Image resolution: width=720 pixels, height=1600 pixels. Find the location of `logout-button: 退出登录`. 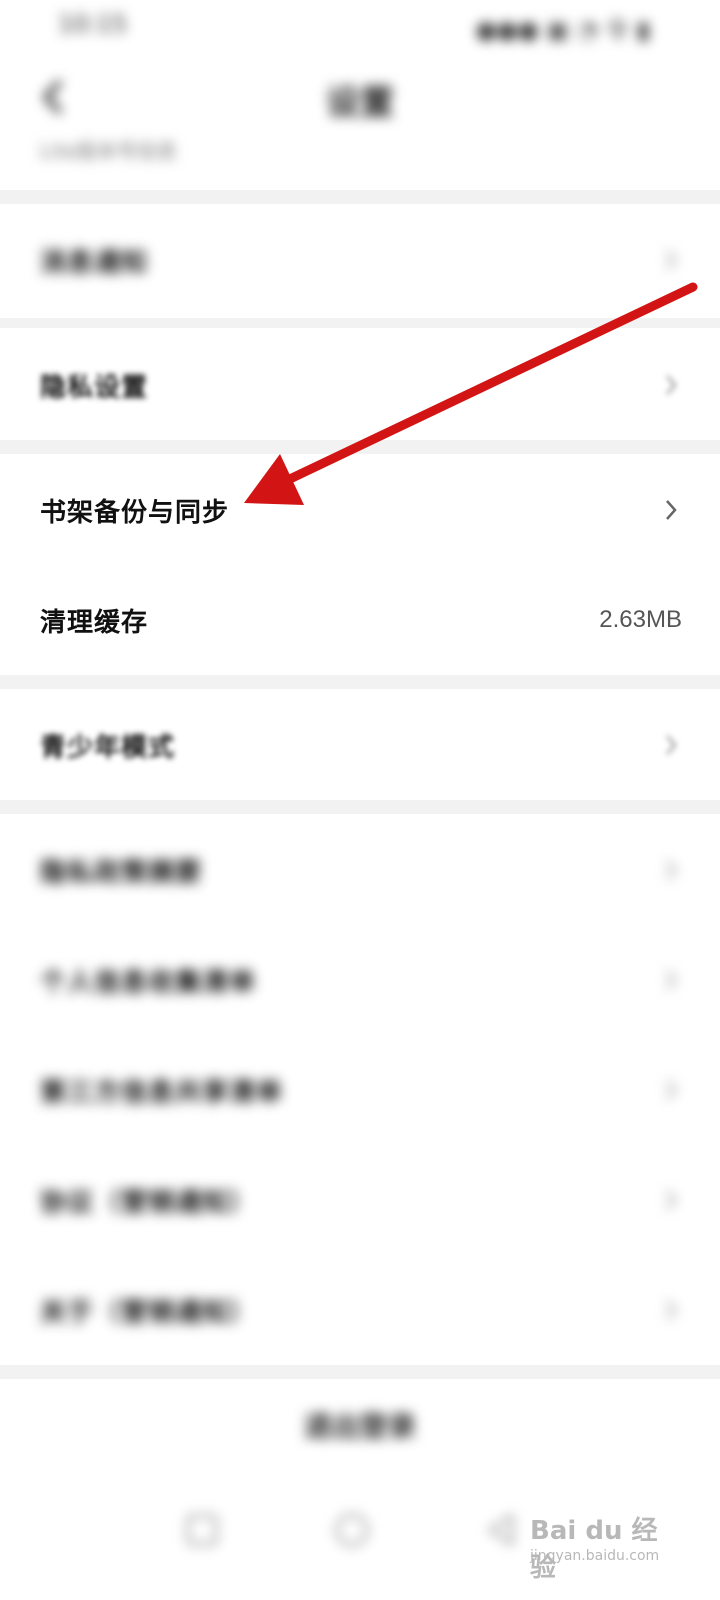

logout-button: 退出登录 is located at coordinates (360, 1425).